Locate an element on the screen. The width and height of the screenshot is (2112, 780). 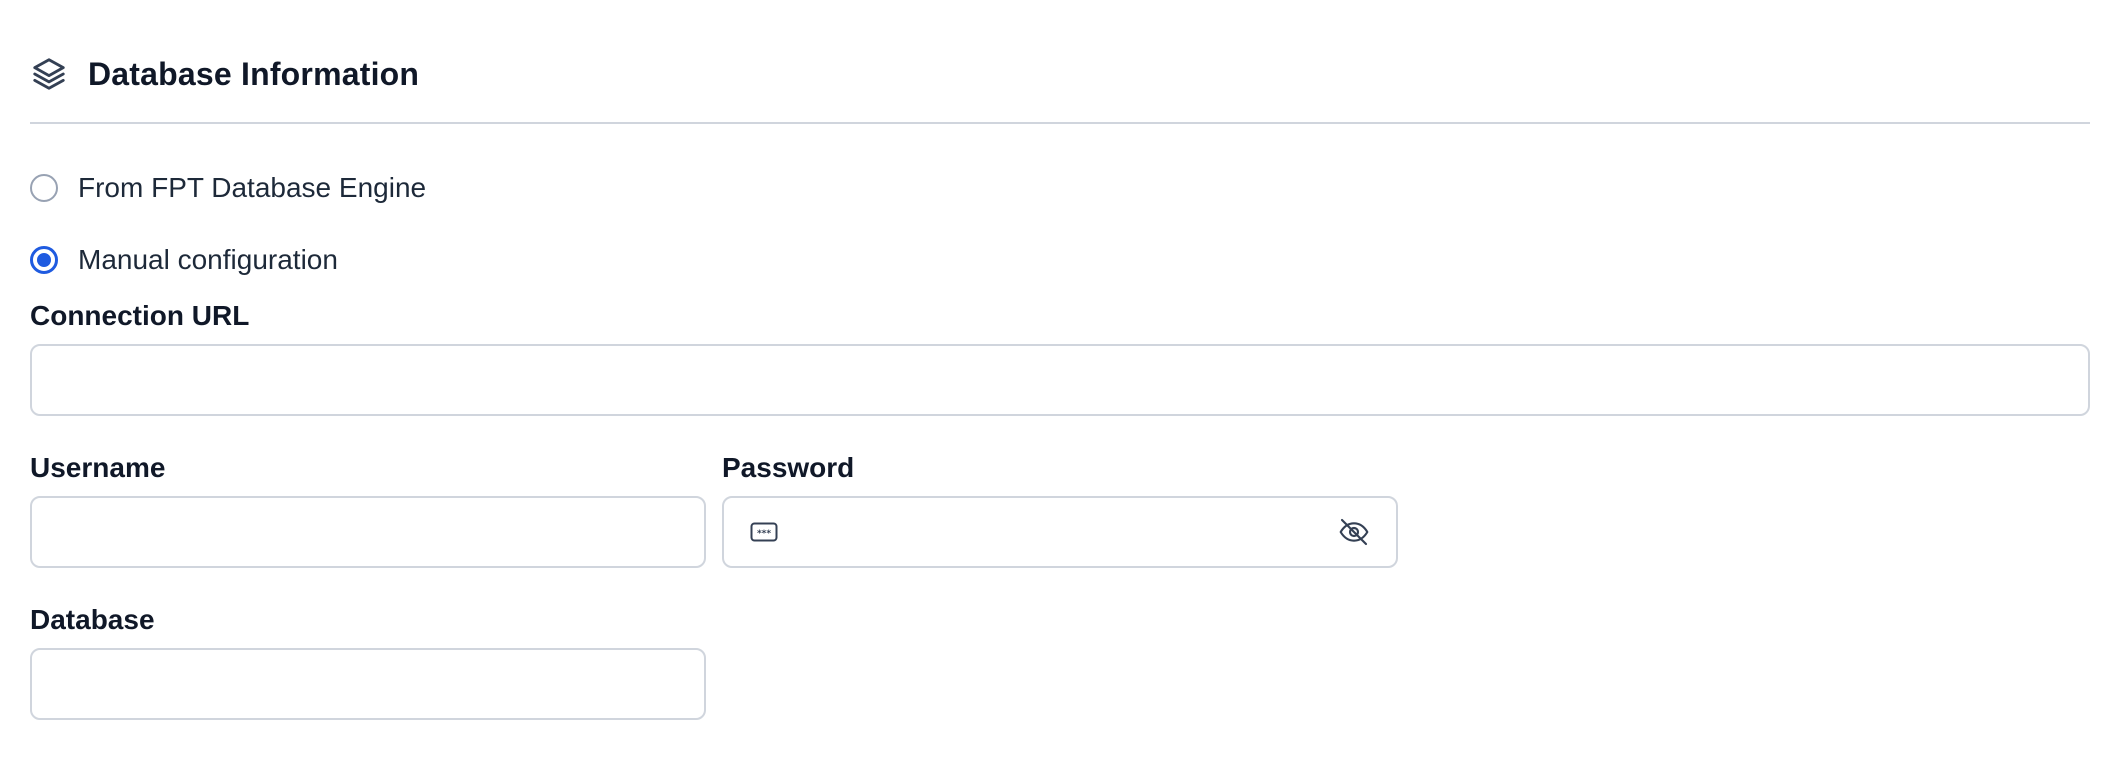
layers-icon is located at coordinates (49, 74).